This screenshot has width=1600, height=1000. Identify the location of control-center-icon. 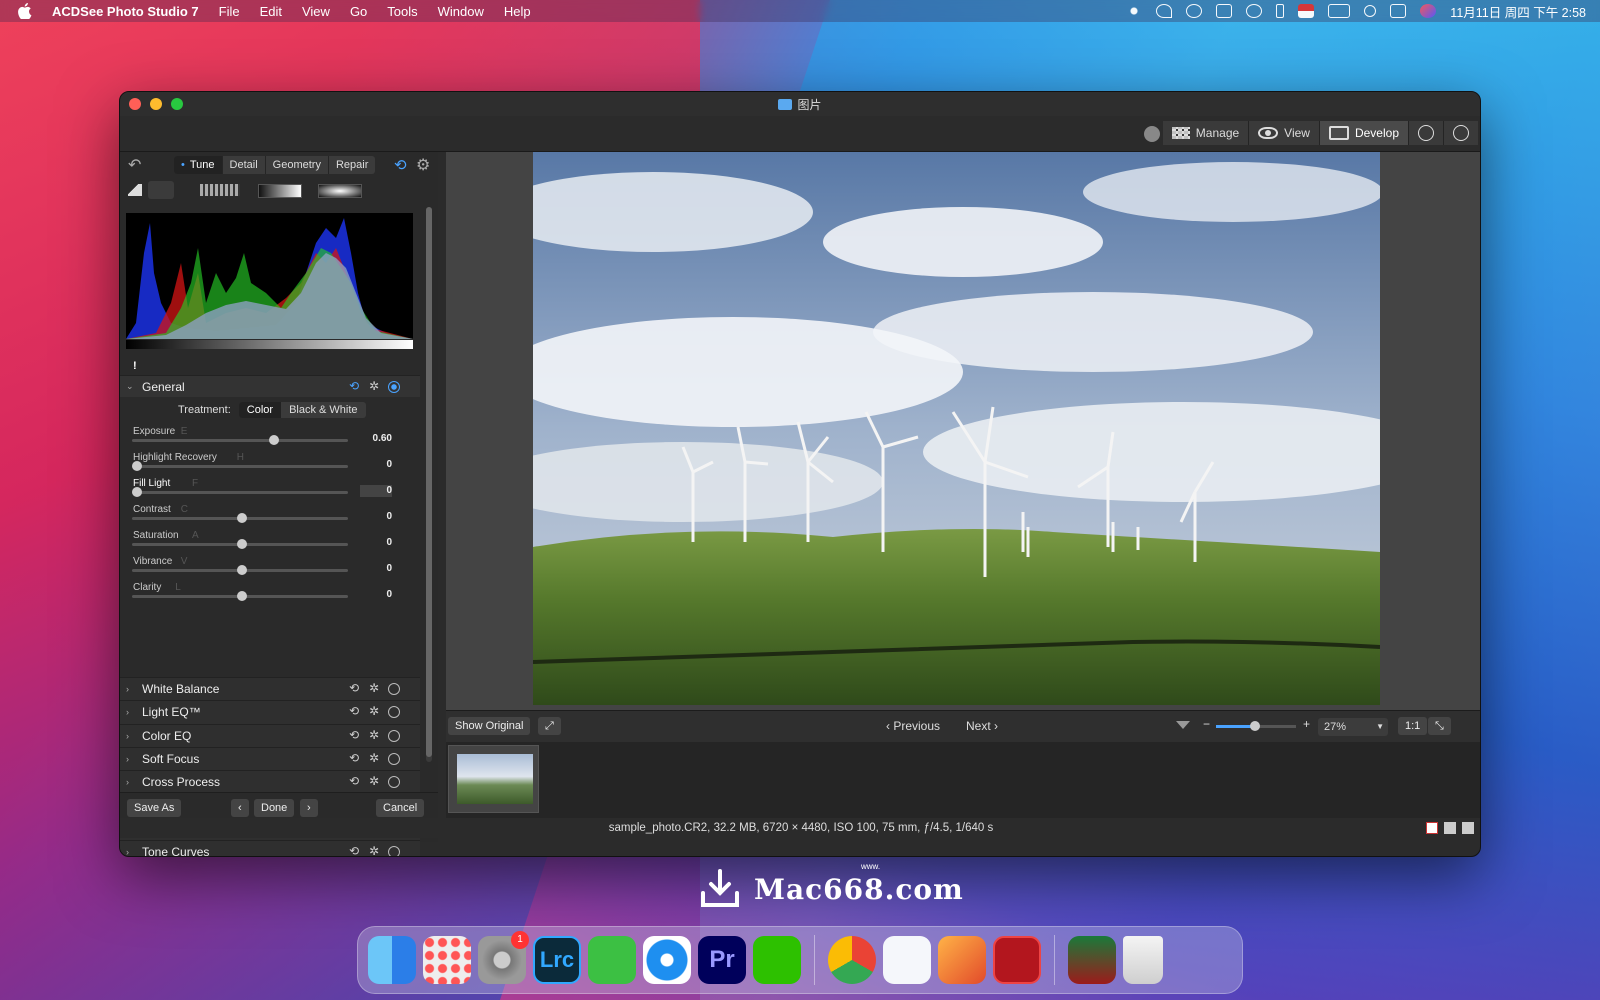
(1398, 11).